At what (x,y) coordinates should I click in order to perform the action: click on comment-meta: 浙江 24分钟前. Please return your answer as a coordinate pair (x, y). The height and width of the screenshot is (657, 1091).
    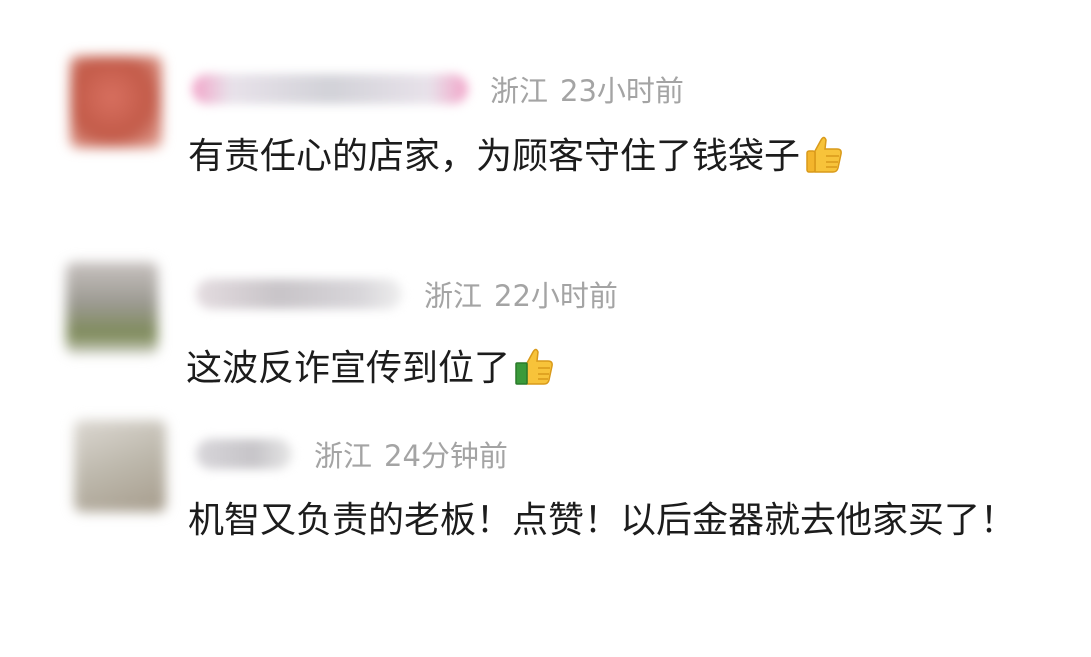
    Looking at the image, I should click on (411, 454).